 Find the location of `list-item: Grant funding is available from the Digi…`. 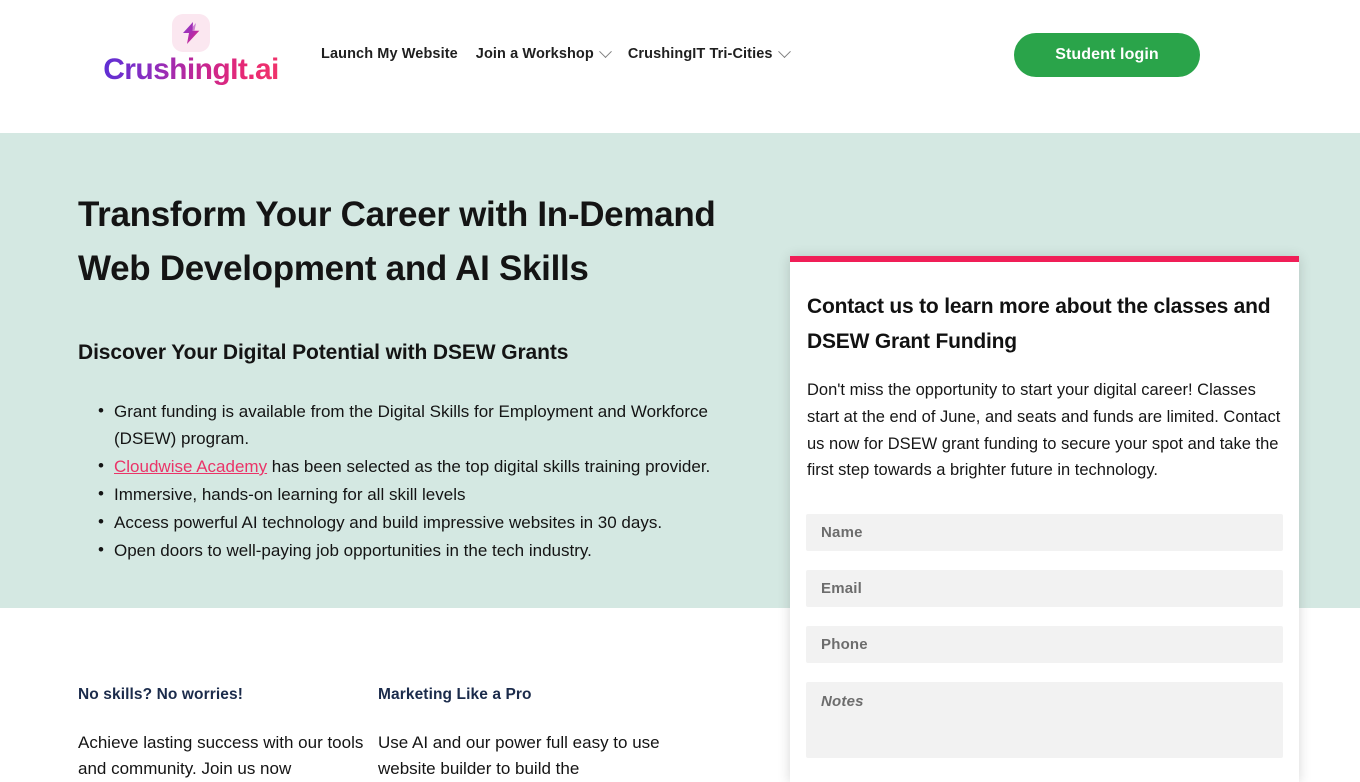

list-item: Grant funding is available from the Digi… is located at coordinates (423, 424).